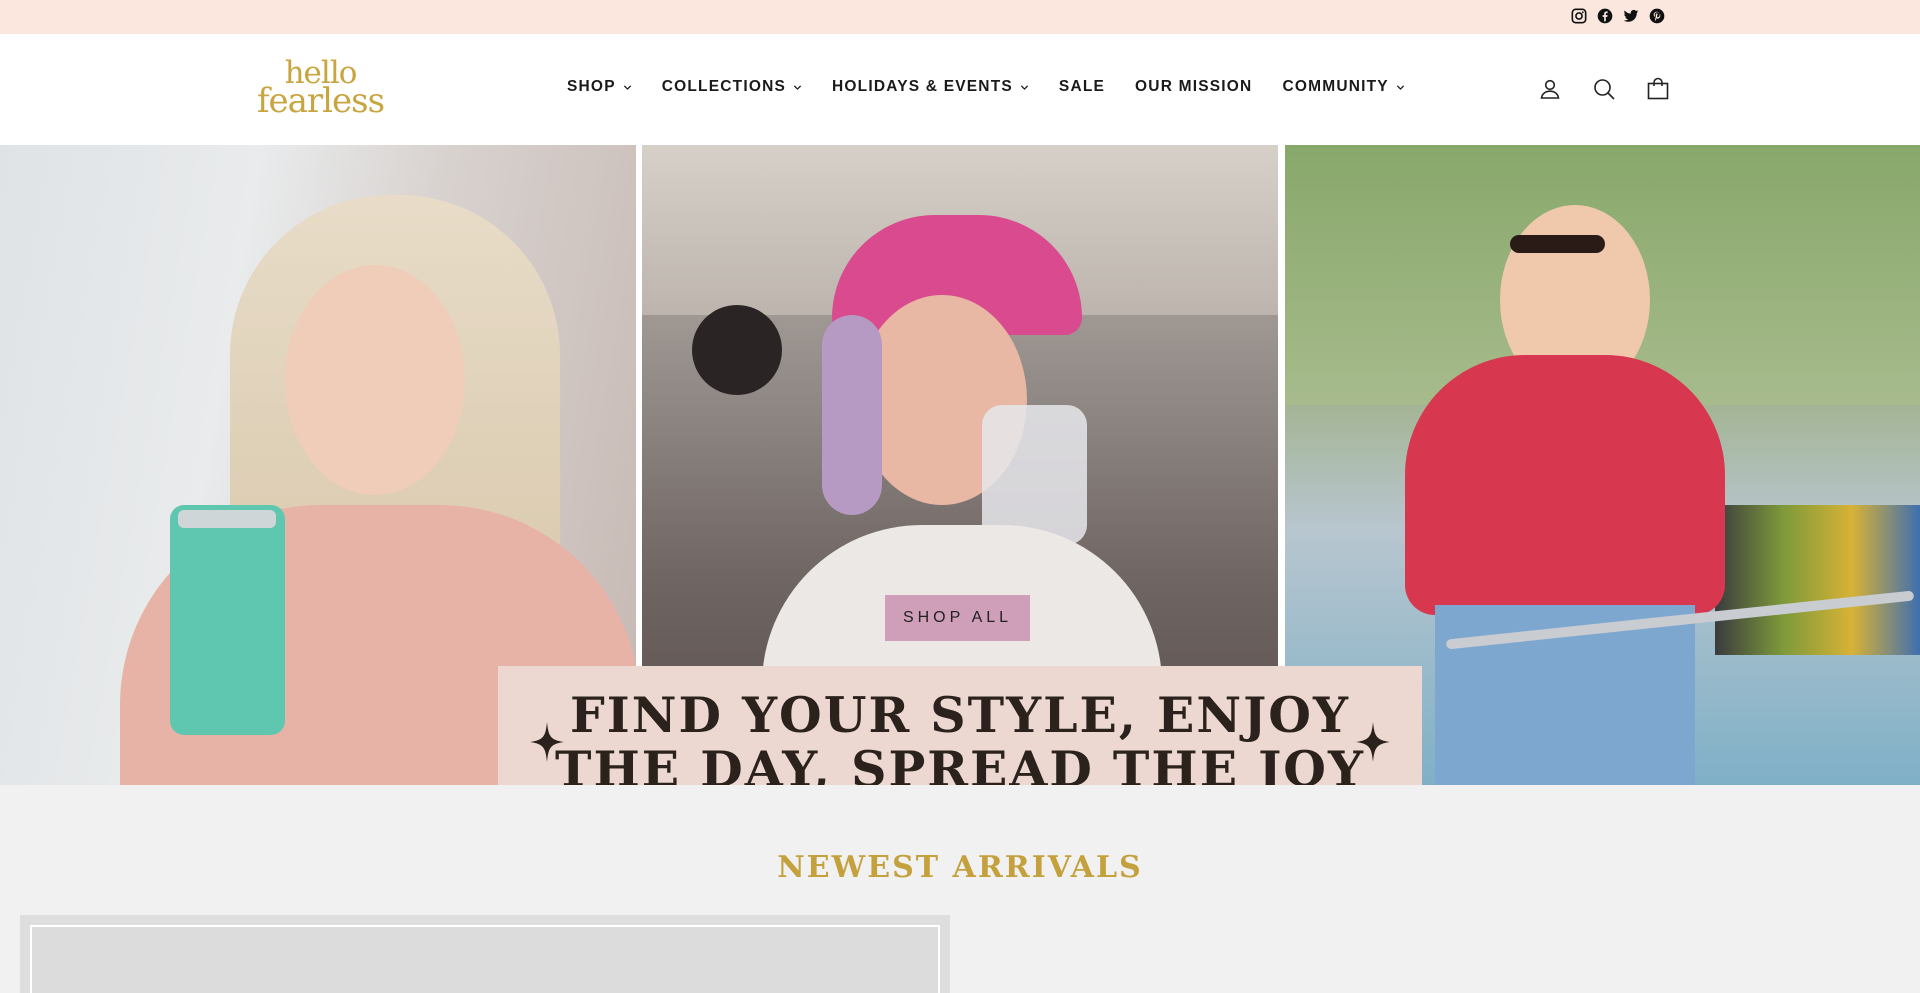 This screenshot has width=1920, height=993. I want to click on nav-item-label: OUR MISSION, so click(1194, 86).